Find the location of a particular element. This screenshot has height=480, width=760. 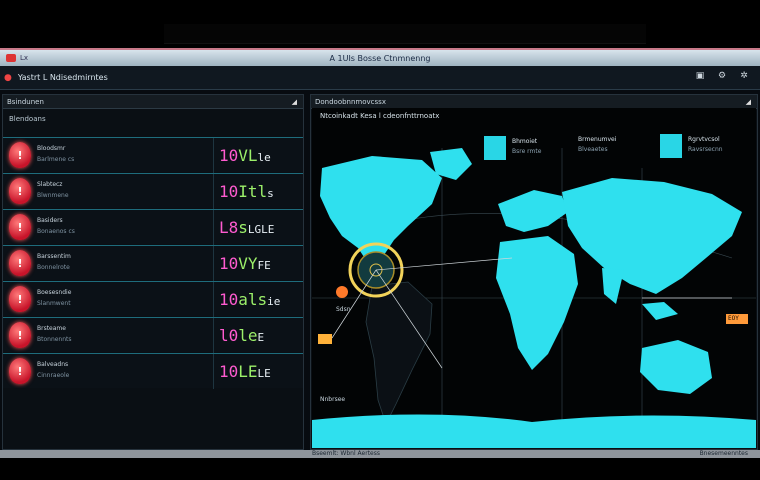

continent-europe is located at coordinates (533, 211).